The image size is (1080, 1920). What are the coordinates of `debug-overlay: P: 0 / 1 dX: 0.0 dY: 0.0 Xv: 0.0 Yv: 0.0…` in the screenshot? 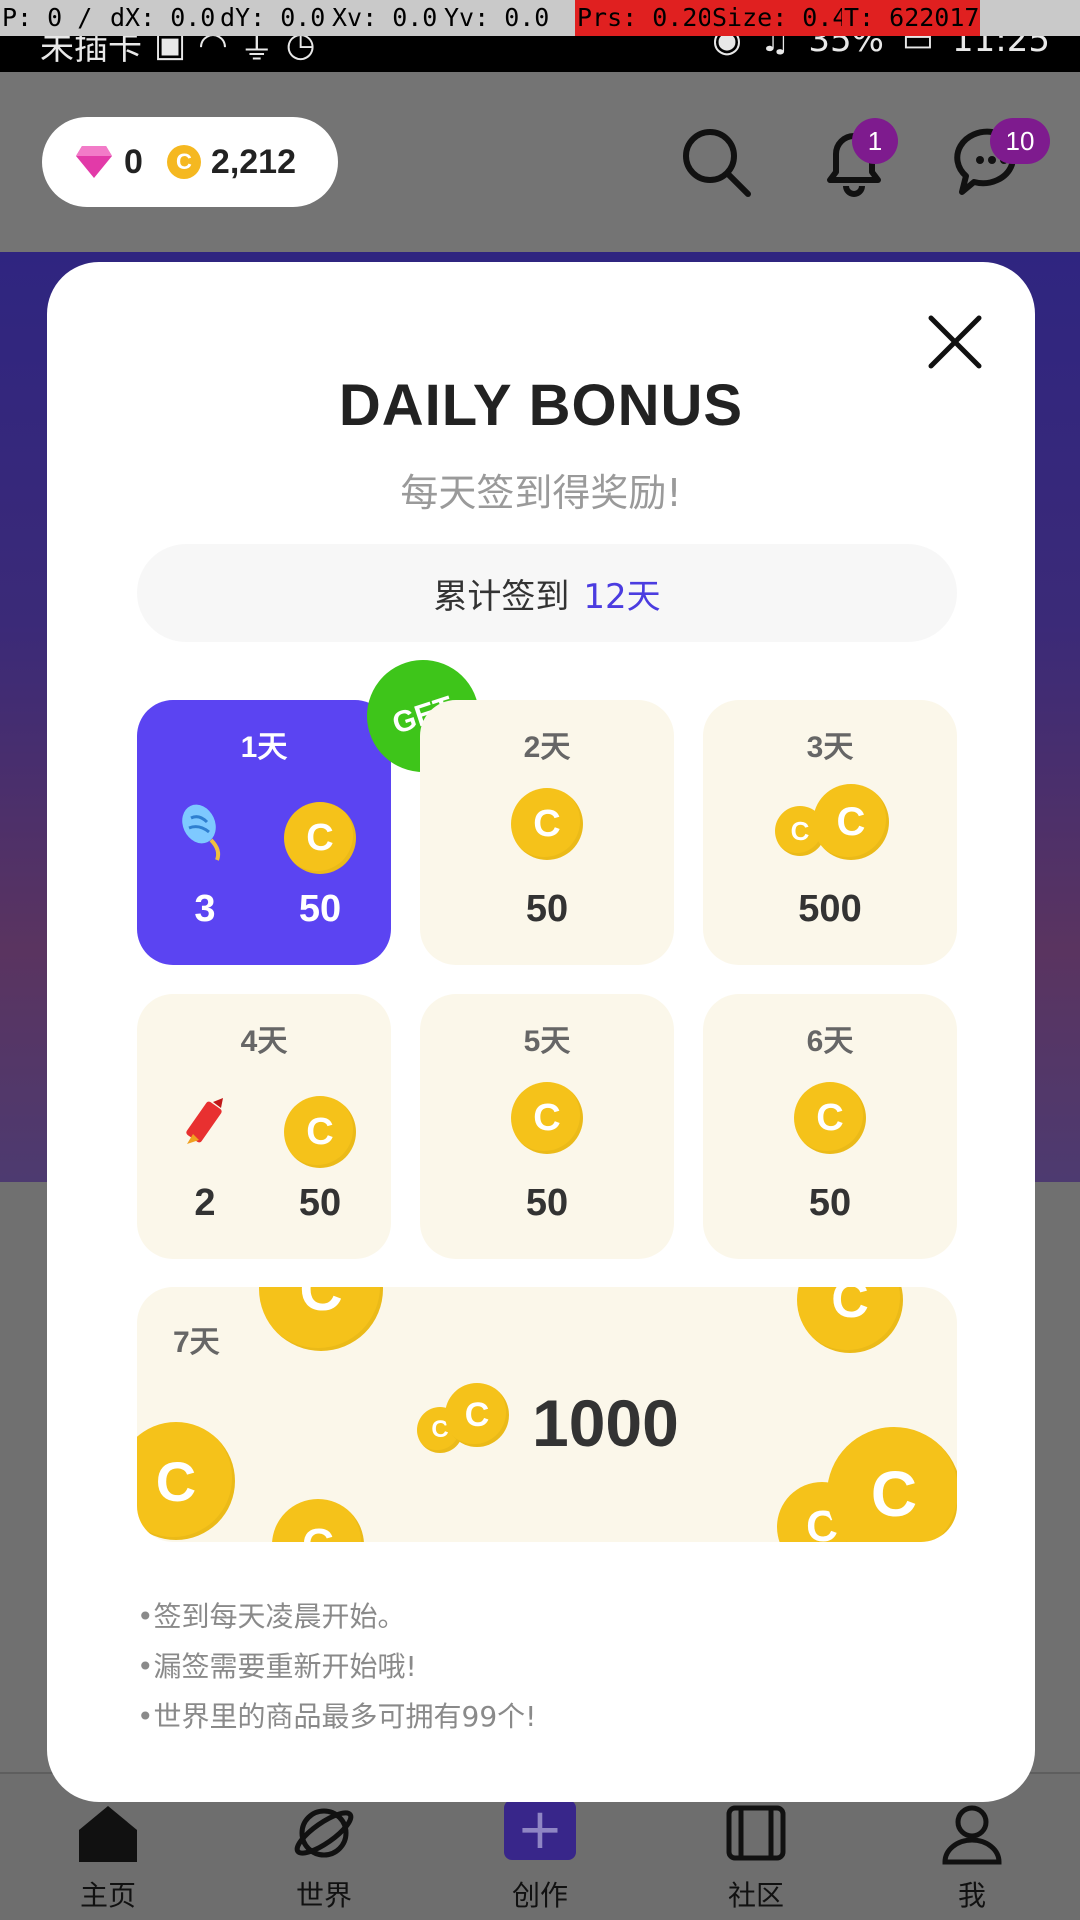 It's located at (540, 18).